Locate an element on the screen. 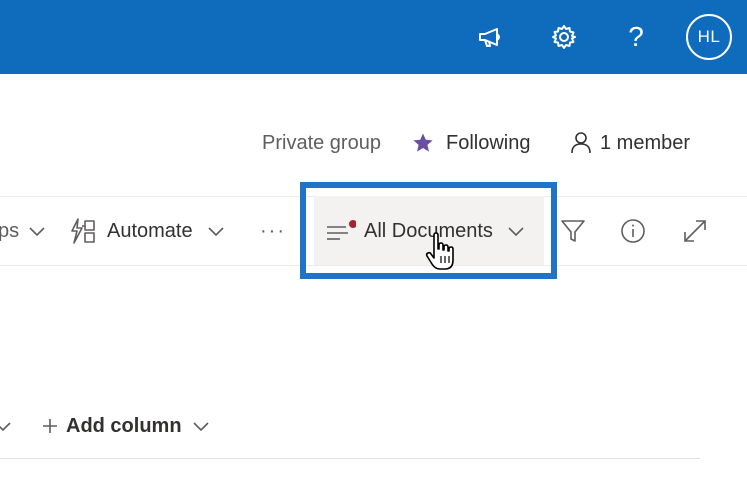 Image resolution: width=747 pixels, height=488 pixels. group-info-bar: Private group Following 1 member is located at coordinates (373, 143).